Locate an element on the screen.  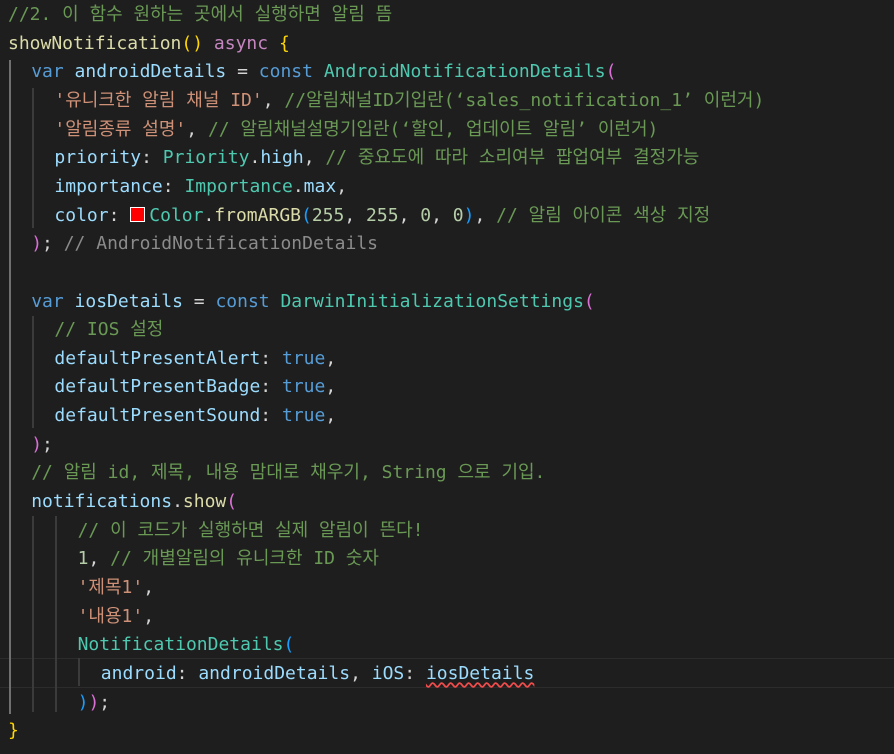
code-line: android: androidDetails, iOS: iosDetails is located at coordinates (447, 674).